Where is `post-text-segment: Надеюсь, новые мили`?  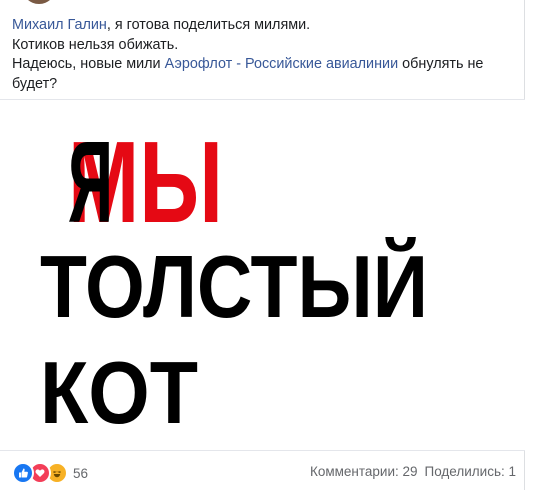
post-text-segment: Надеюсь, новые мили is located at coordinates (88, 64).